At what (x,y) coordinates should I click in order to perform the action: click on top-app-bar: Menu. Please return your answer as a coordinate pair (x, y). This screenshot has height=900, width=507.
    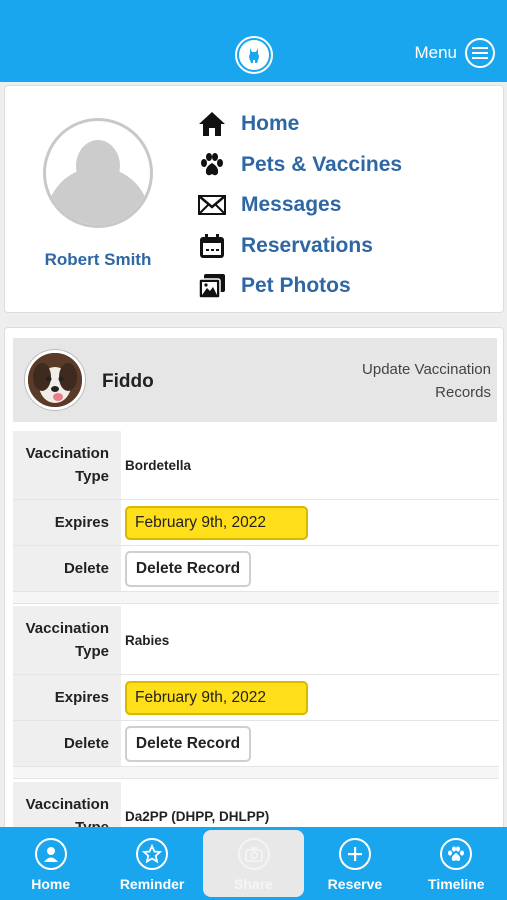
    Looking at the image, I should click on (253, 41).